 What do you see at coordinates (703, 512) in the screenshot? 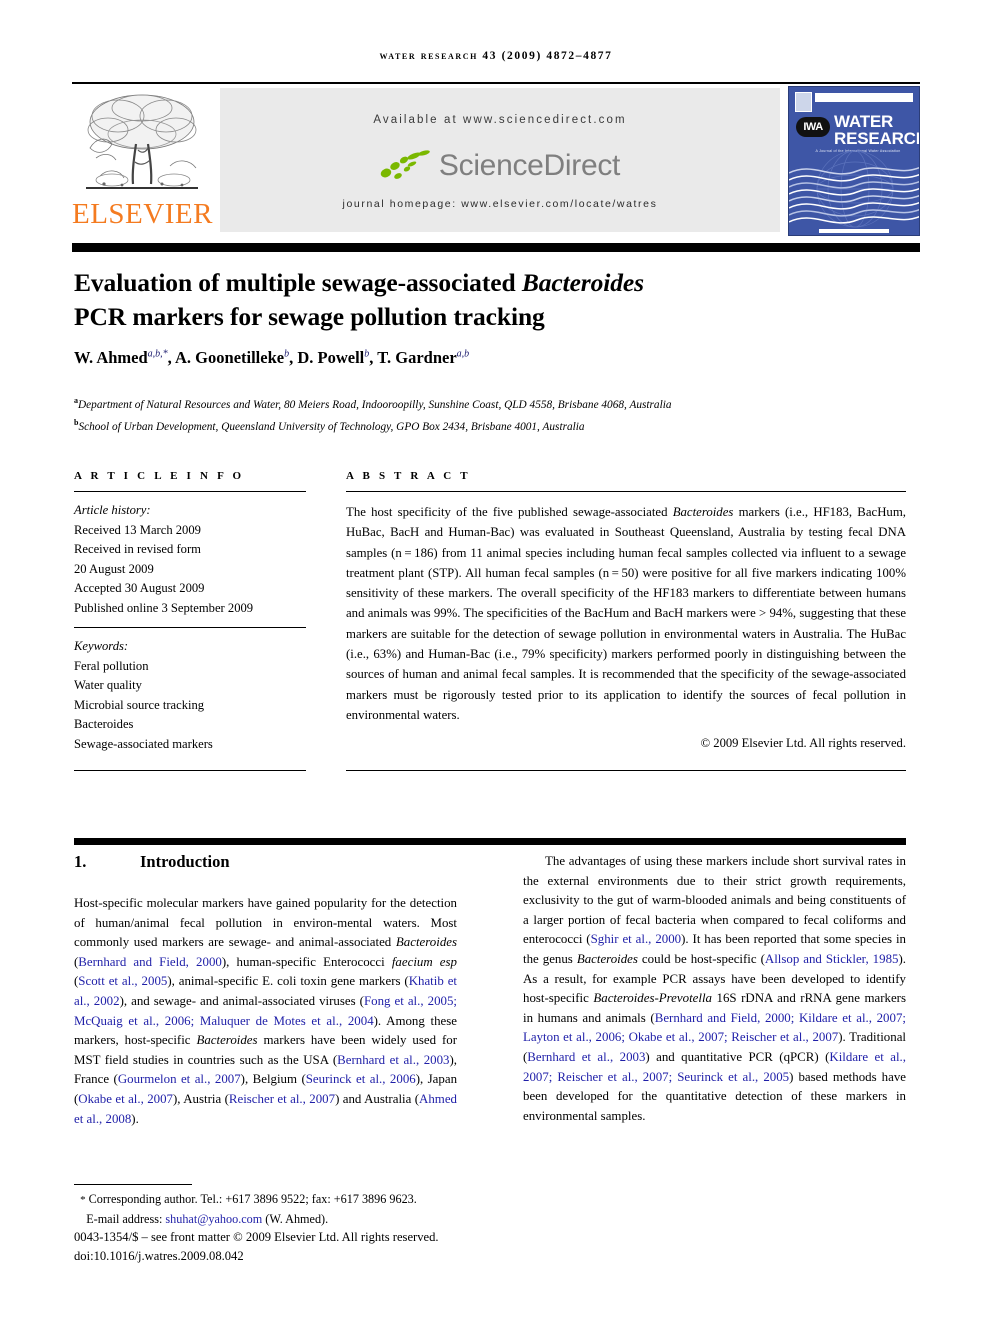
I see `abstract-italic-term: Bacteroides` at bounding box center [703, 512].